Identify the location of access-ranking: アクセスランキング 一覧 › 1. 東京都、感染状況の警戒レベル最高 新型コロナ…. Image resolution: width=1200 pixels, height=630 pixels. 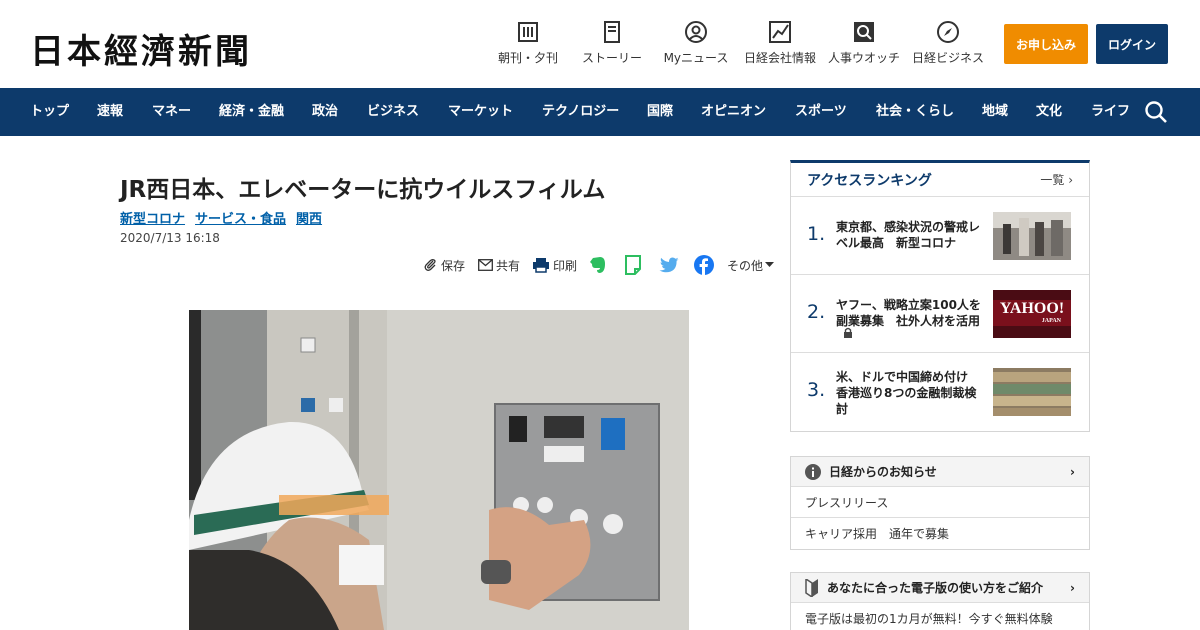
(940, 296).